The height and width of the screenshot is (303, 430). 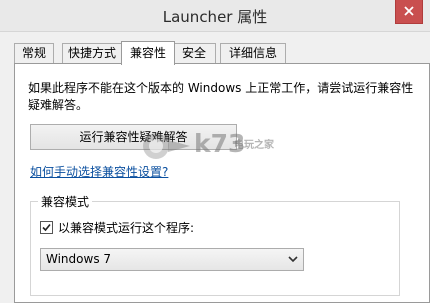 What do you see at coordinates (253, 53) in the screenshot?
I see `tab-details: 详细信息` at bounding box center [253, 53].